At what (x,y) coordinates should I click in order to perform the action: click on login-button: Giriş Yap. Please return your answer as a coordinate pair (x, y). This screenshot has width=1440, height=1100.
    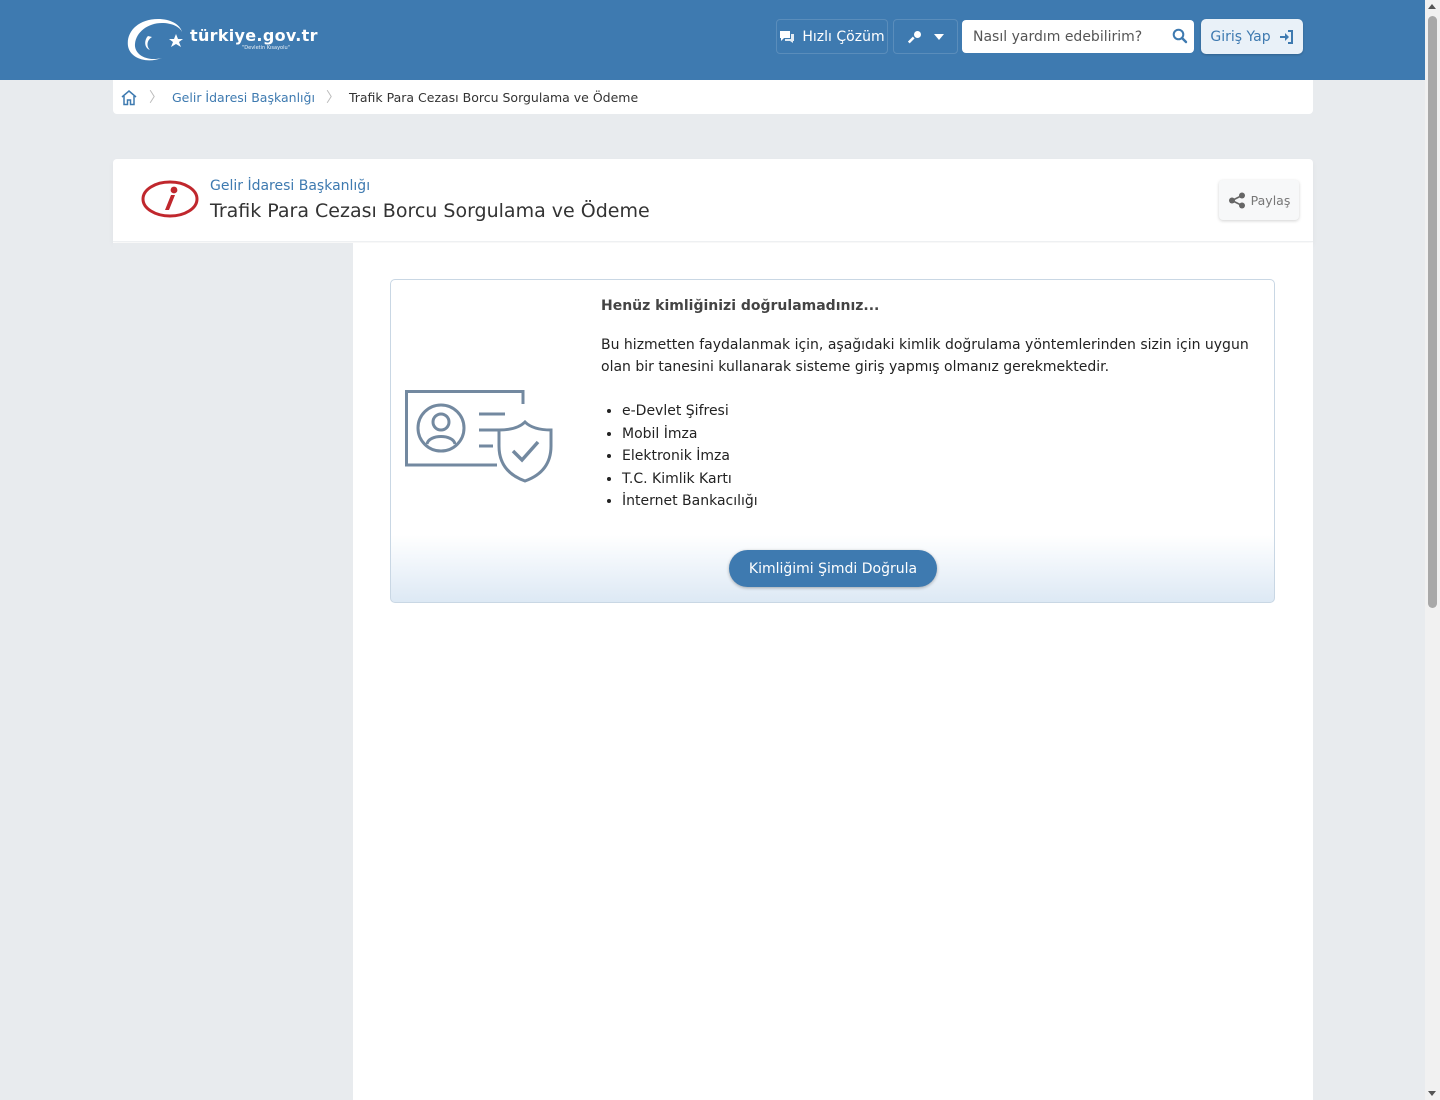
    Looking at the image, I should click on (1252, 36).